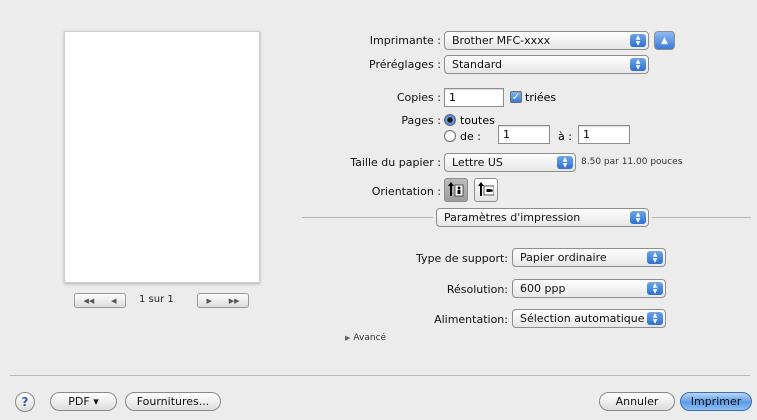 The width and height of the screenshot is (757, 420). Describe the element at coordinates (395, 162) in the screenshot. I see `paper-size-label: Taille du papier :` at that location.